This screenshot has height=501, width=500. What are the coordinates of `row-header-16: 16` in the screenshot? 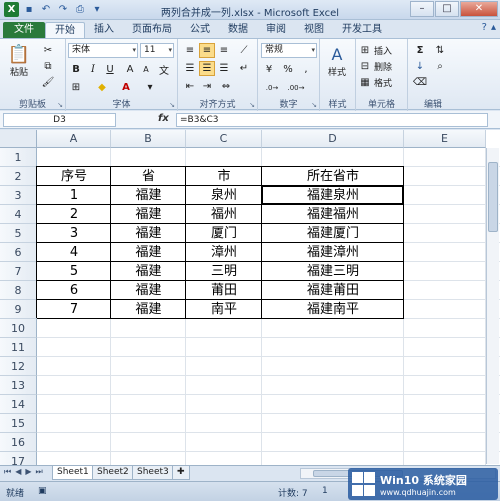 It's located at (18, 442).